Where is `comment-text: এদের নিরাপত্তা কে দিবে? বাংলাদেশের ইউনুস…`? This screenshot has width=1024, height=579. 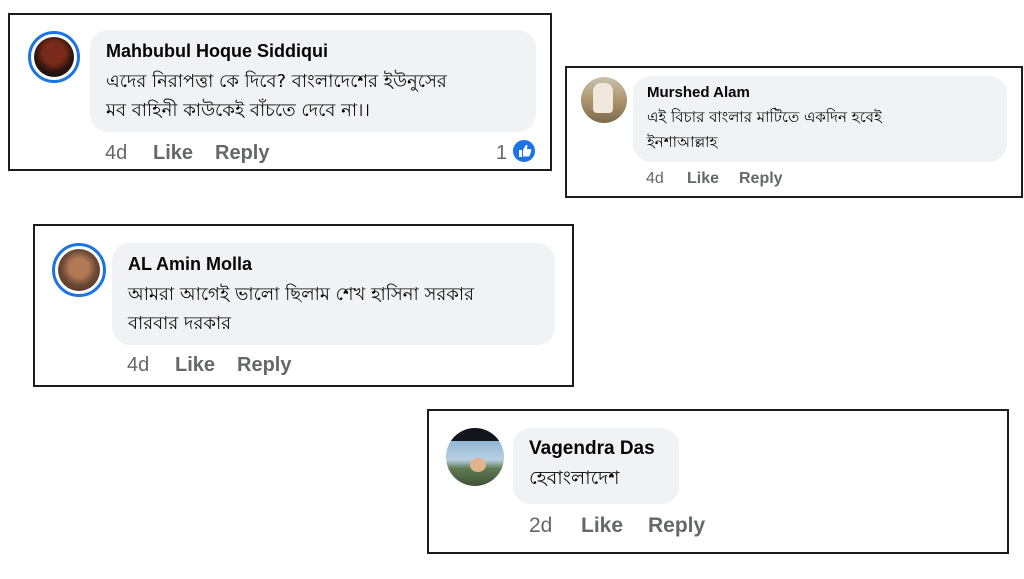 comment-text: এদের নিরাপত্তা কে দিবে? বাংলাদেশের ইউনুস… is located at coordinates (276, 96).